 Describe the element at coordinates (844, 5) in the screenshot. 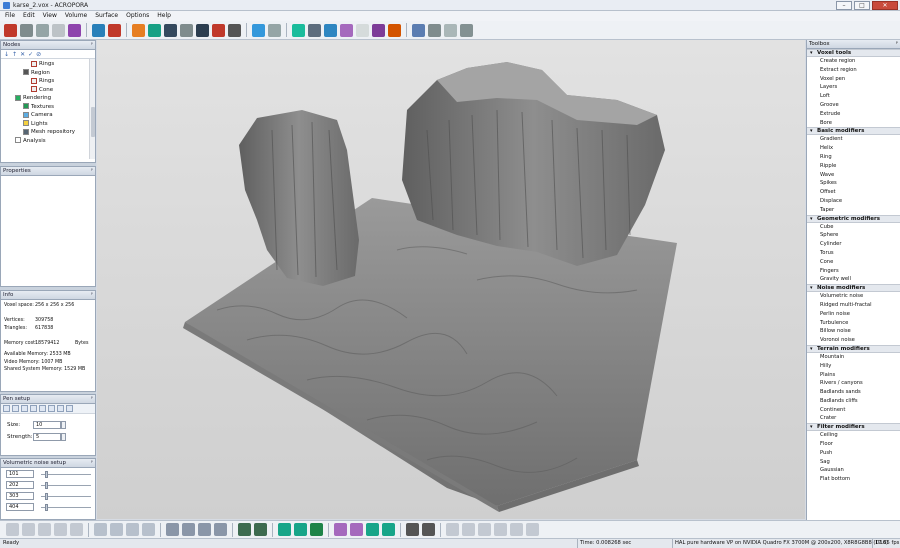

I see `minimize-button: –` at that location.